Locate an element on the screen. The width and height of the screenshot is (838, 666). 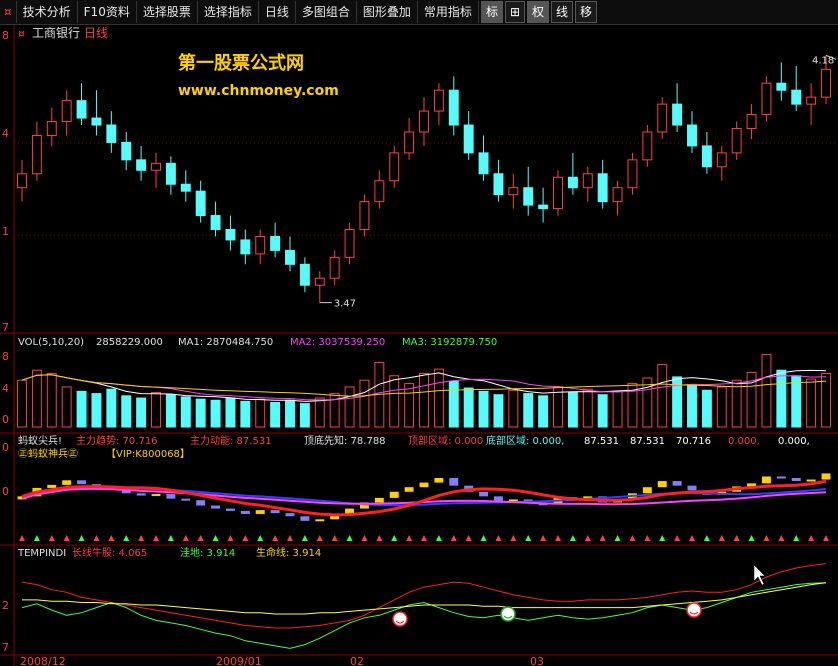
toolbar-item-select-indicator: 选择指标 is located at coordinates (228, 12).